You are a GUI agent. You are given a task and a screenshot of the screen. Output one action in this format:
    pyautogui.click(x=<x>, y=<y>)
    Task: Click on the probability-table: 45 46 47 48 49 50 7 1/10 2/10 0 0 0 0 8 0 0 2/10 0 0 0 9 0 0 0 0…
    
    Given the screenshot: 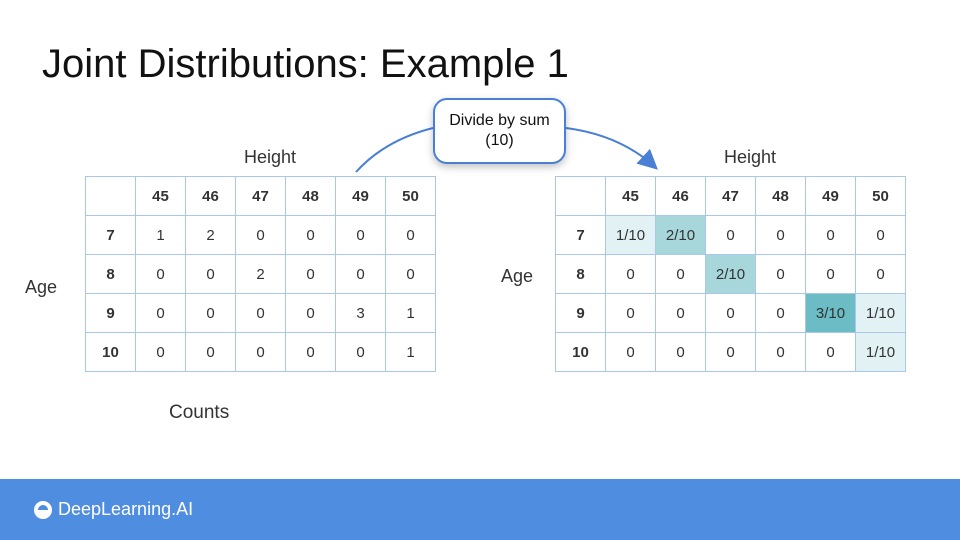 What is the action you would take?
    pyautogui.click(x=730, y=274)
    